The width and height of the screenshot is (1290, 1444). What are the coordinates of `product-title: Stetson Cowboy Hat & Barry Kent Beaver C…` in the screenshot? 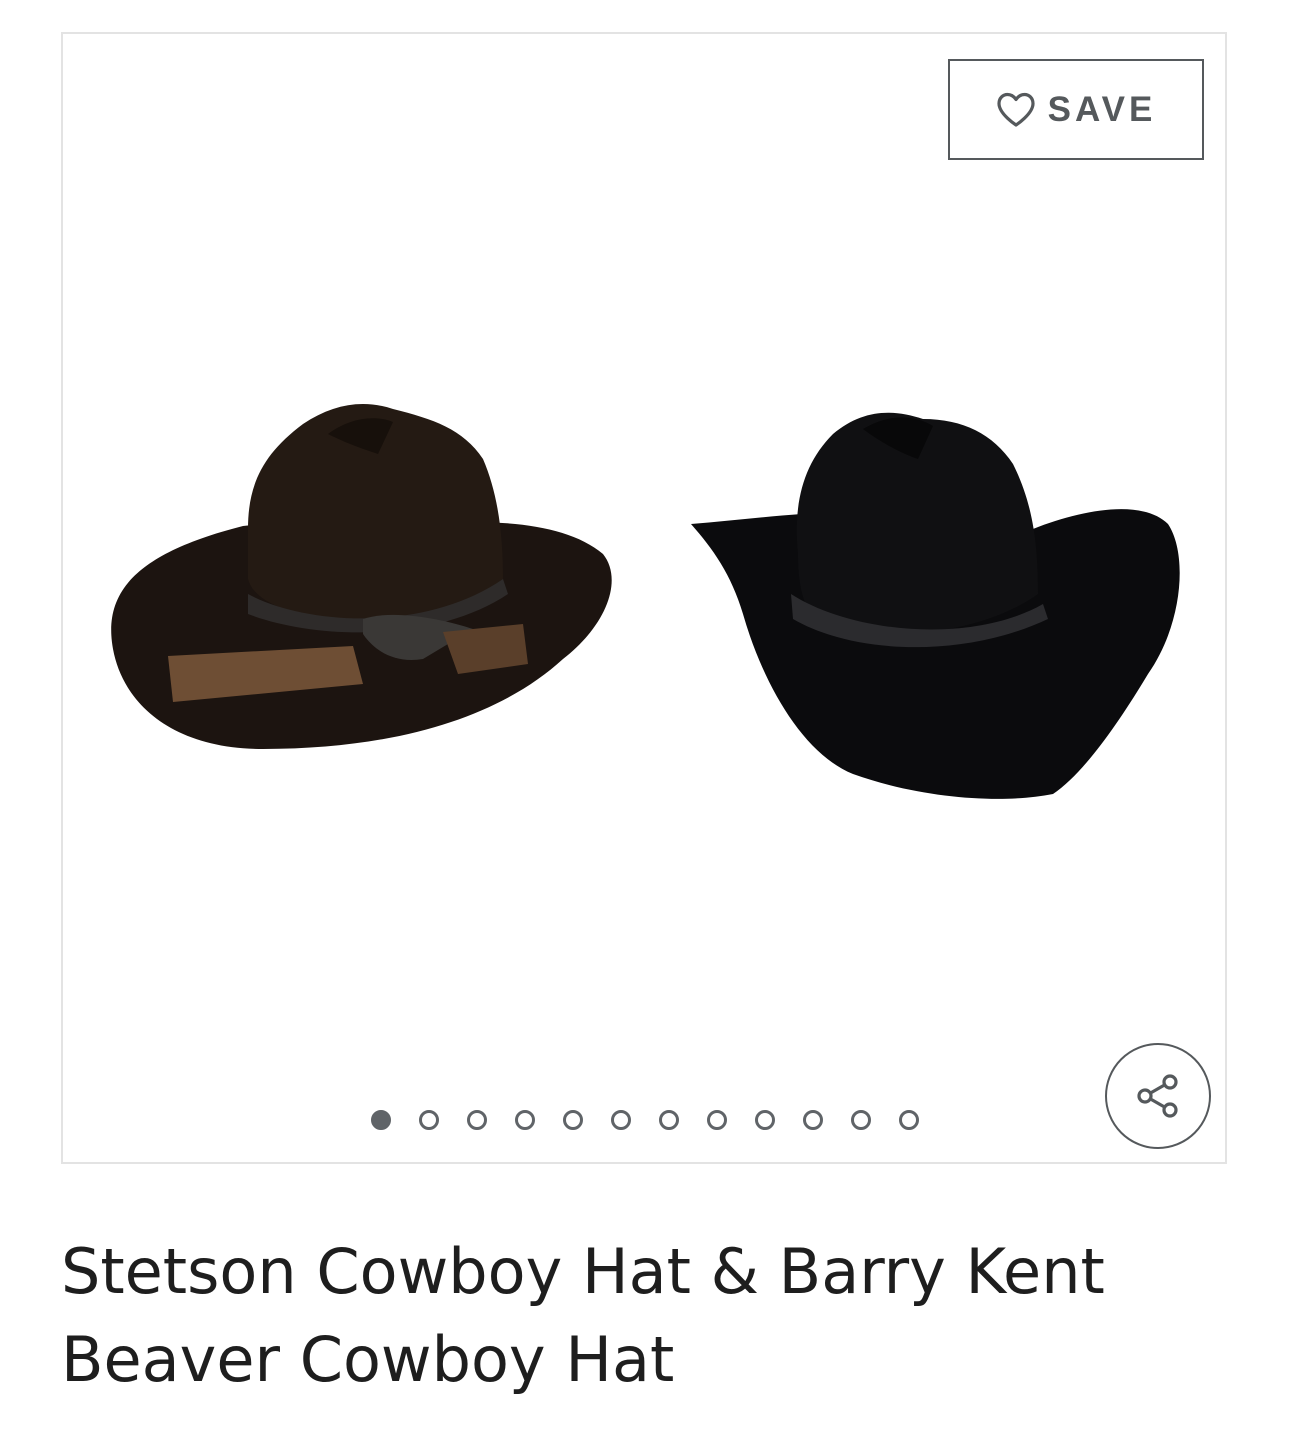 It's located at (583, 1315).